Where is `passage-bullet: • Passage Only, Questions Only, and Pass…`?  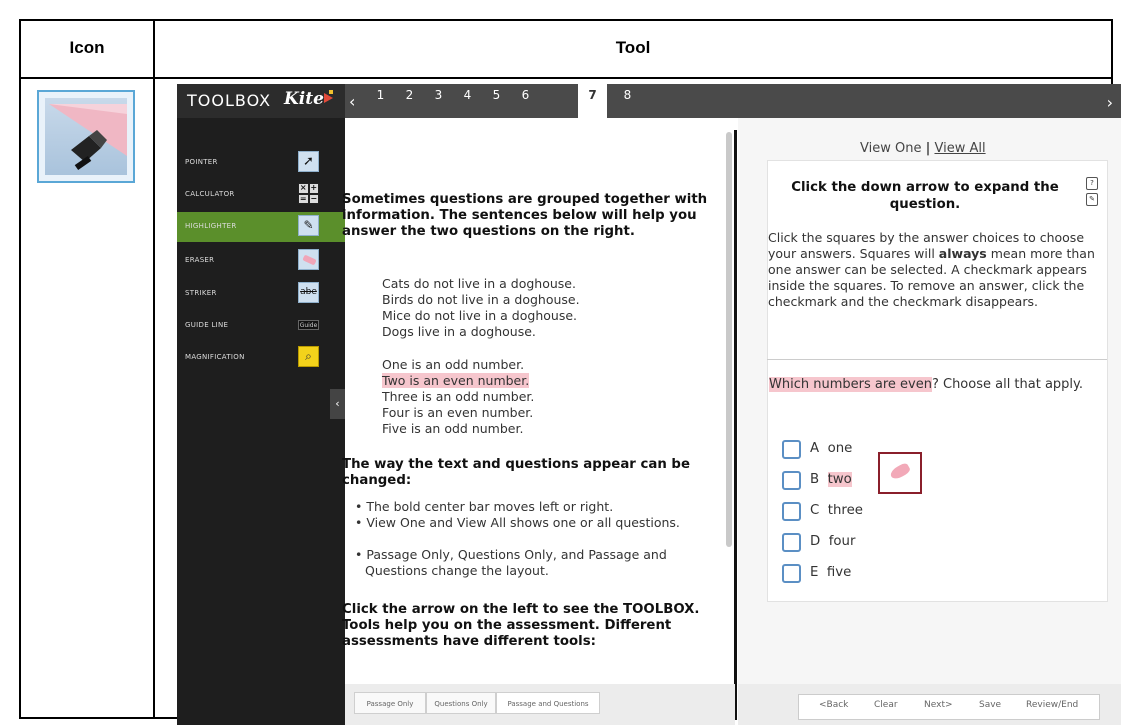
passage-bullet: • Passage Only, Questions Only, and Pass… is located at coordinates (511, 562).